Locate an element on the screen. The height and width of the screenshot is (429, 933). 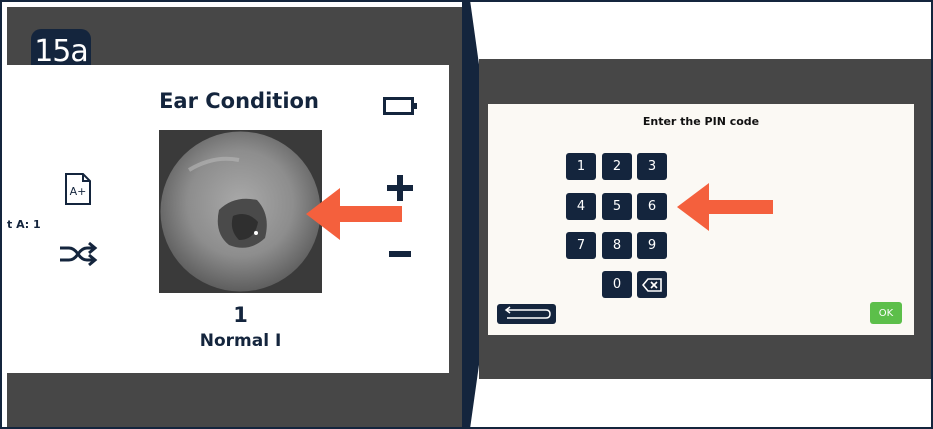
key-0: 0 is located at coordinates (617, 284).